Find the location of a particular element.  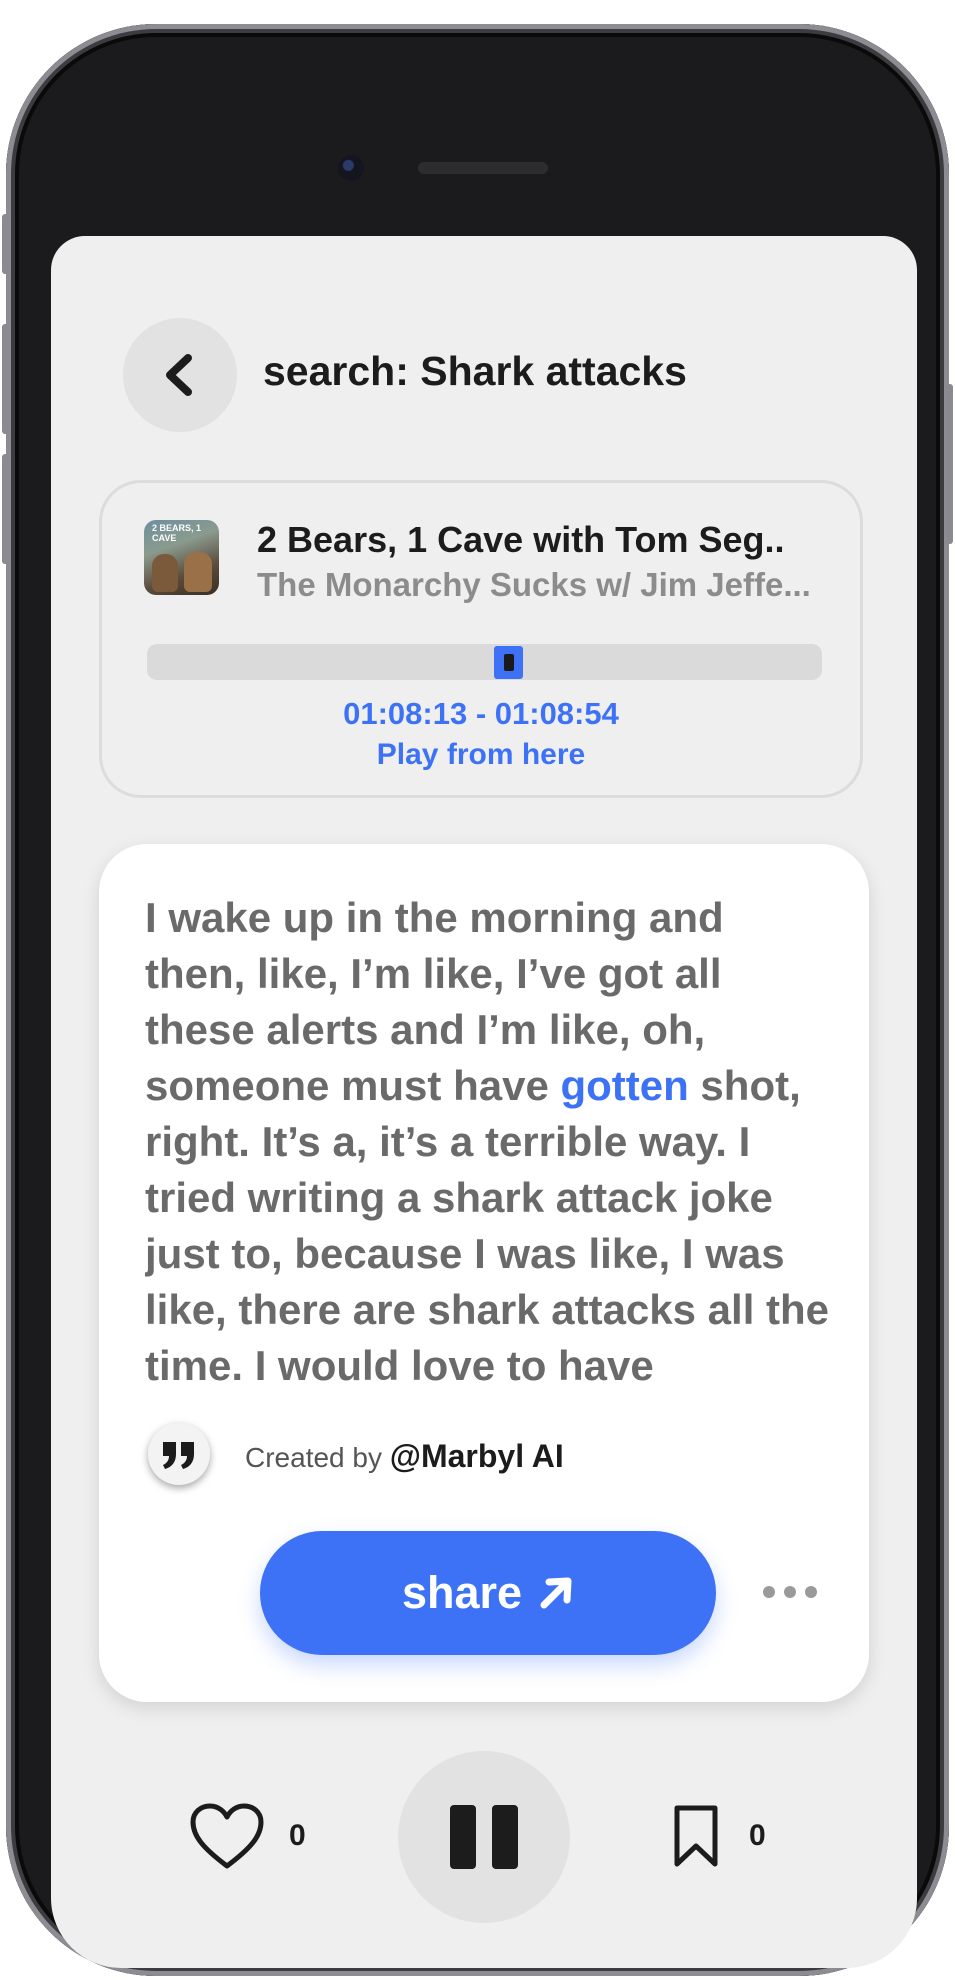

share-button: share is located at coordinates (488, 1593).